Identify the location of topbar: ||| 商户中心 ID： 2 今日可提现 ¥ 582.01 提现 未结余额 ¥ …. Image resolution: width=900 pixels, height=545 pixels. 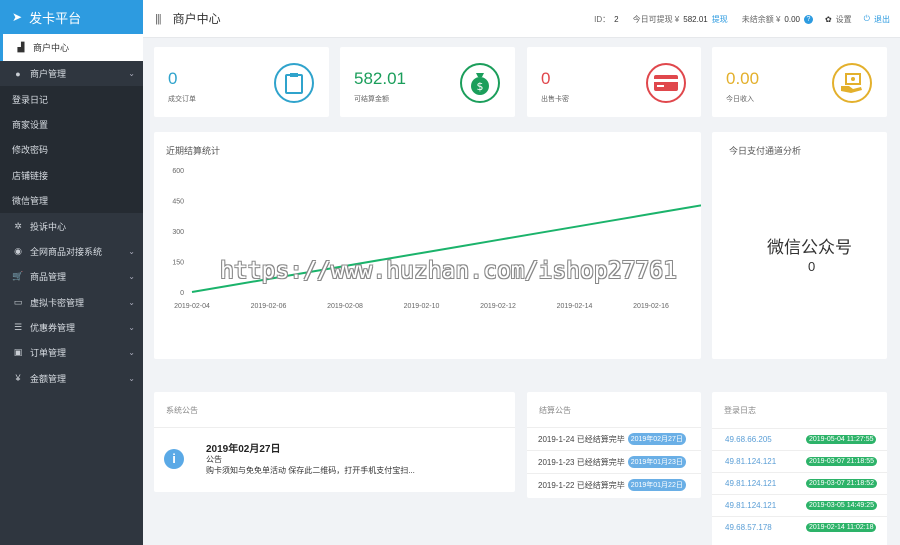
(521, 19).